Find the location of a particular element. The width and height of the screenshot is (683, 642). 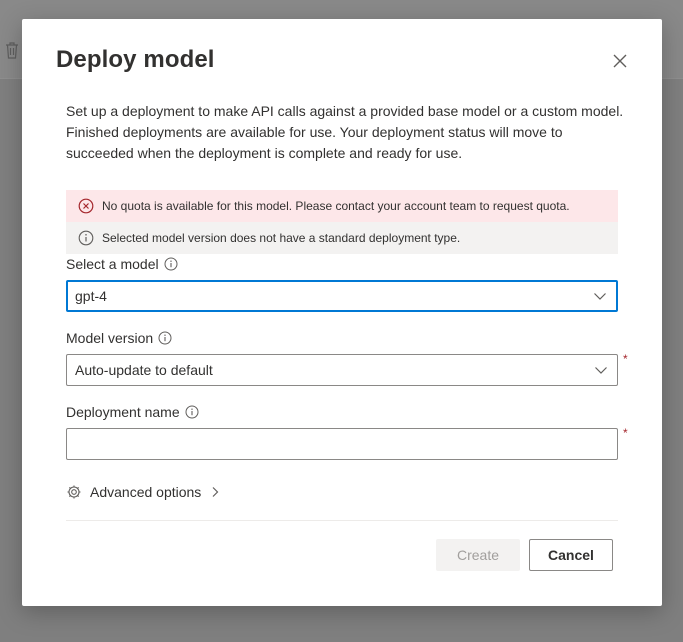

select-model-label: Select a model is located at coordinates (122, 264).